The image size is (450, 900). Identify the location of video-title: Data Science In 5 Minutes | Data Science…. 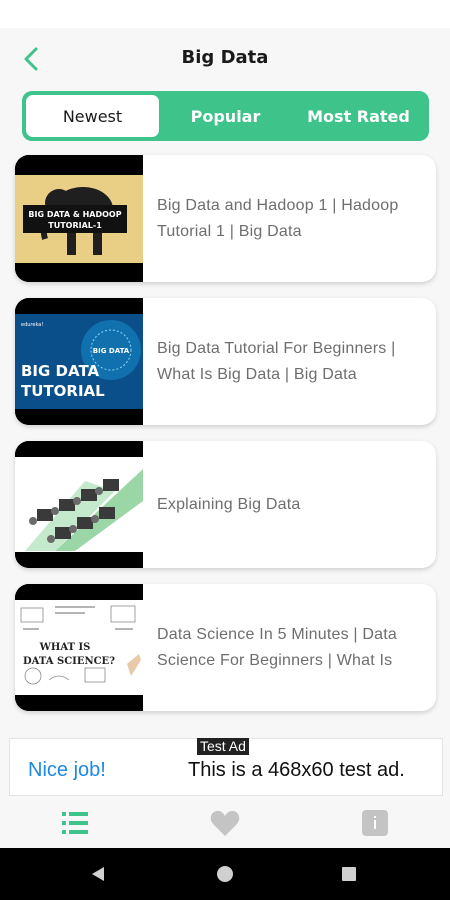
(277, 647).